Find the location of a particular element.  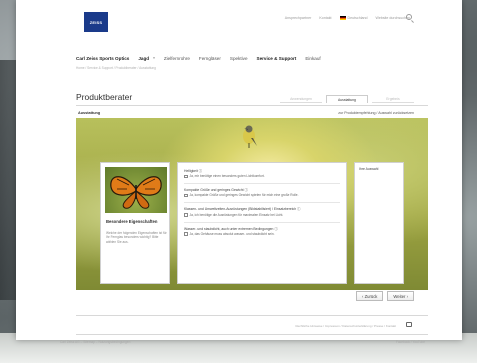

back-button: ‹ Zurück is located at coordinates (370, 296).